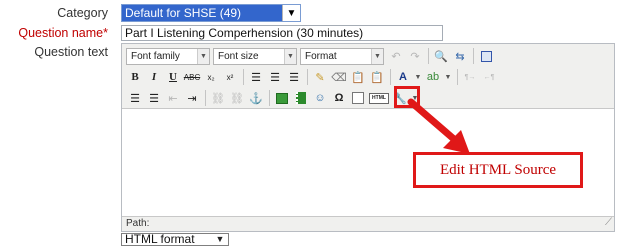 The image size is (618, 246). Describe the element at coordinates (220, 239) in the screenshot. I see `chevron-down-icon: ▼` at that location.